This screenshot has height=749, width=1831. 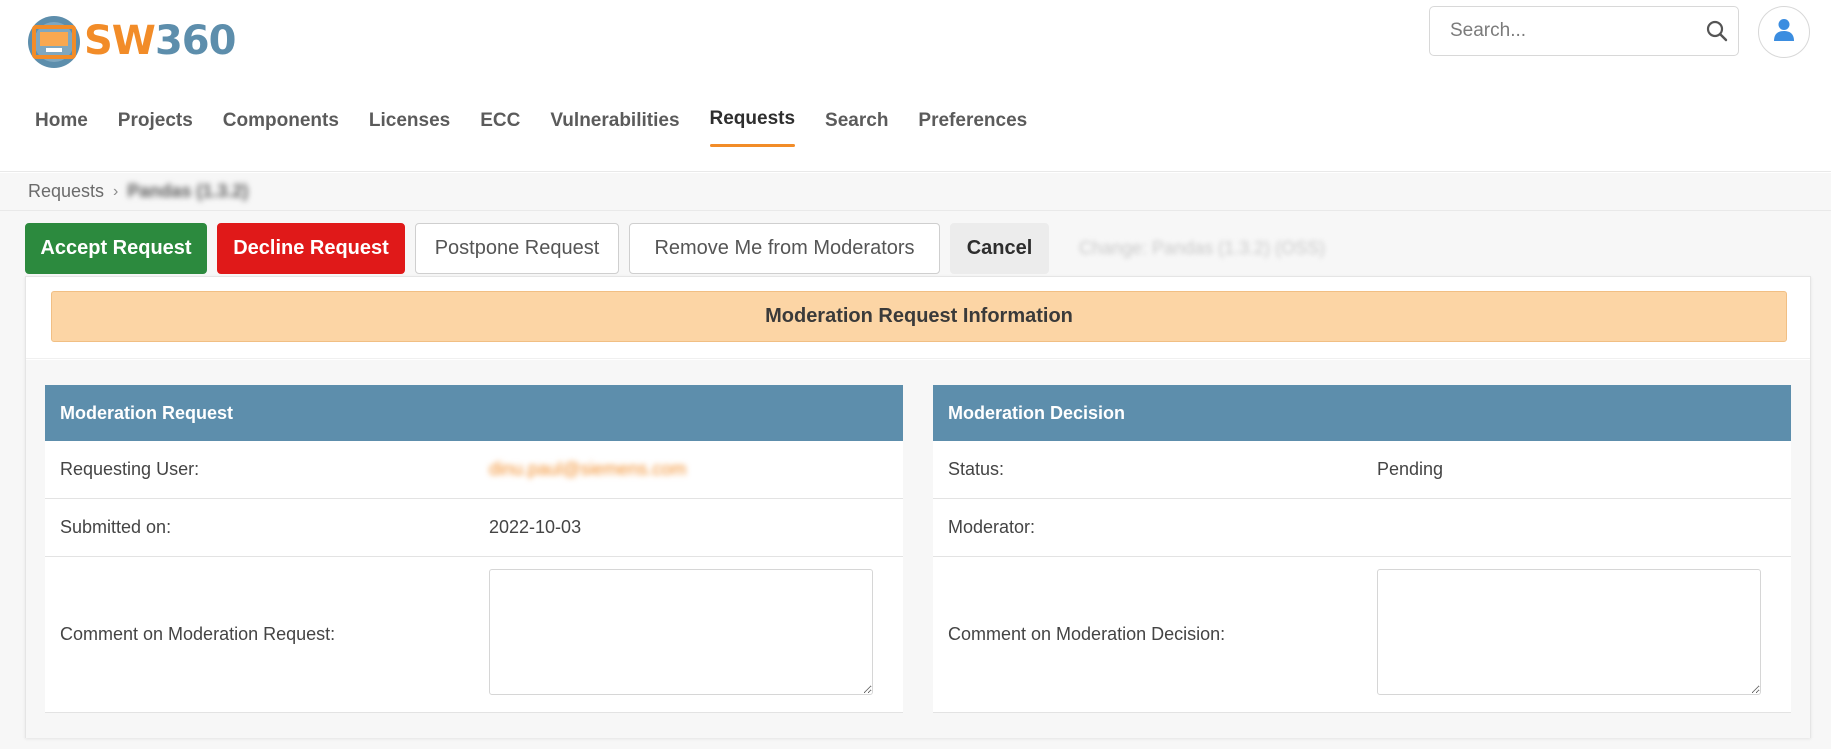 What do you see at coordinates (976, 469) in the screenshot?
I see `status-label: Status:` at bounding box center [976, 469].